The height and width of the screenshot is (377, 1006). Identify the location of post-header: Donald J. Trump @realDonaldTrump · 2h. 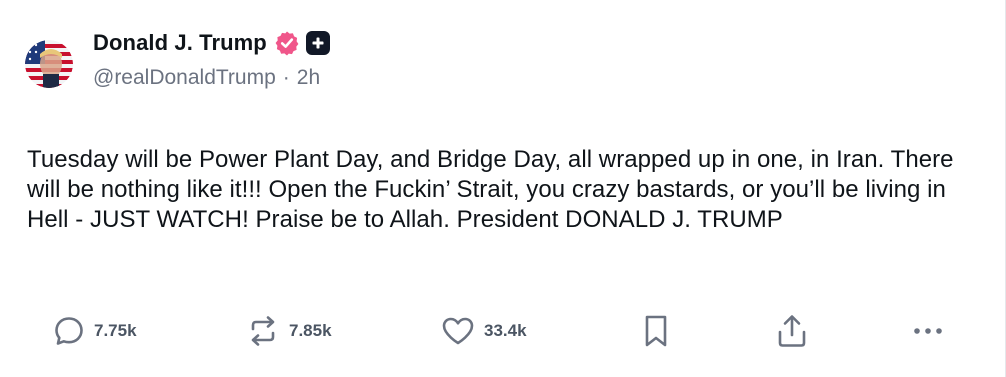
(177, 59).